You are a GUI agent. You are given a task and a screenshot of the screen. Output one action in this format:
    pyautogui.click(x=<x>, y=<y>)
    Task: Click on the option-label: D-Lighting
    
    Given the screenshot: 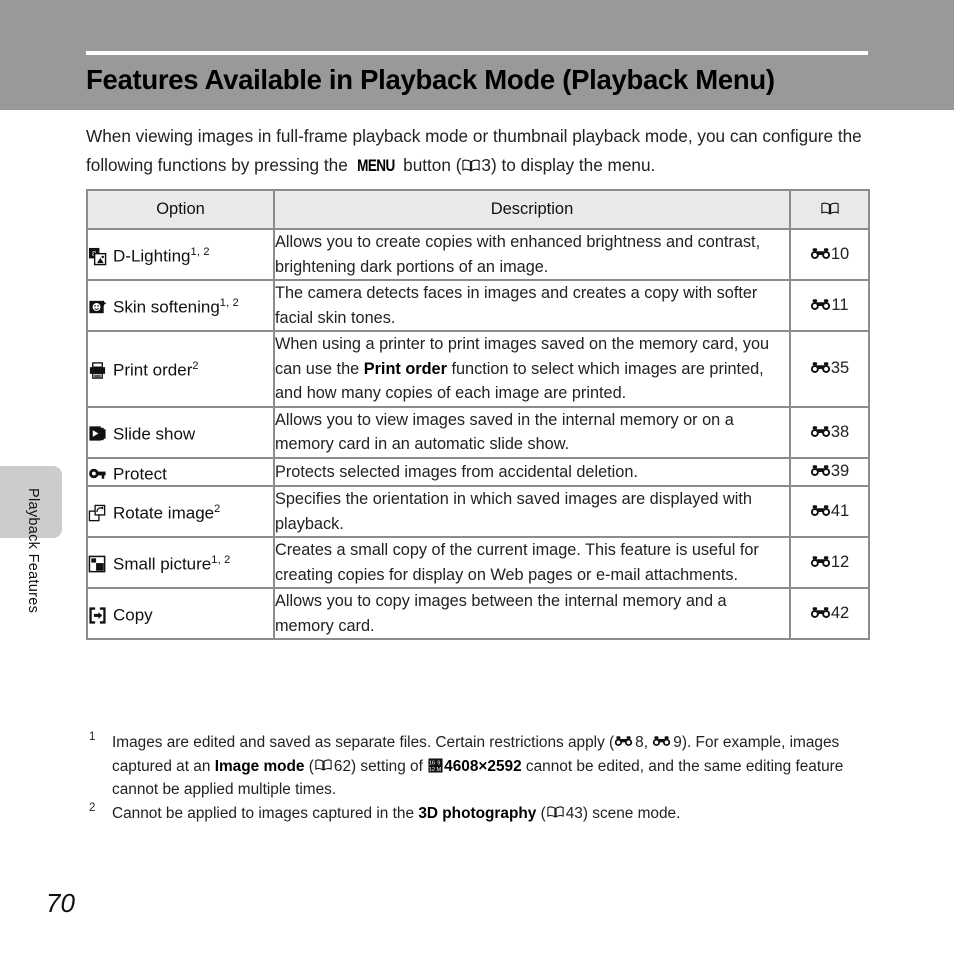 What is the action you would take?
    pyautogui.click(x=152, y=256)
    